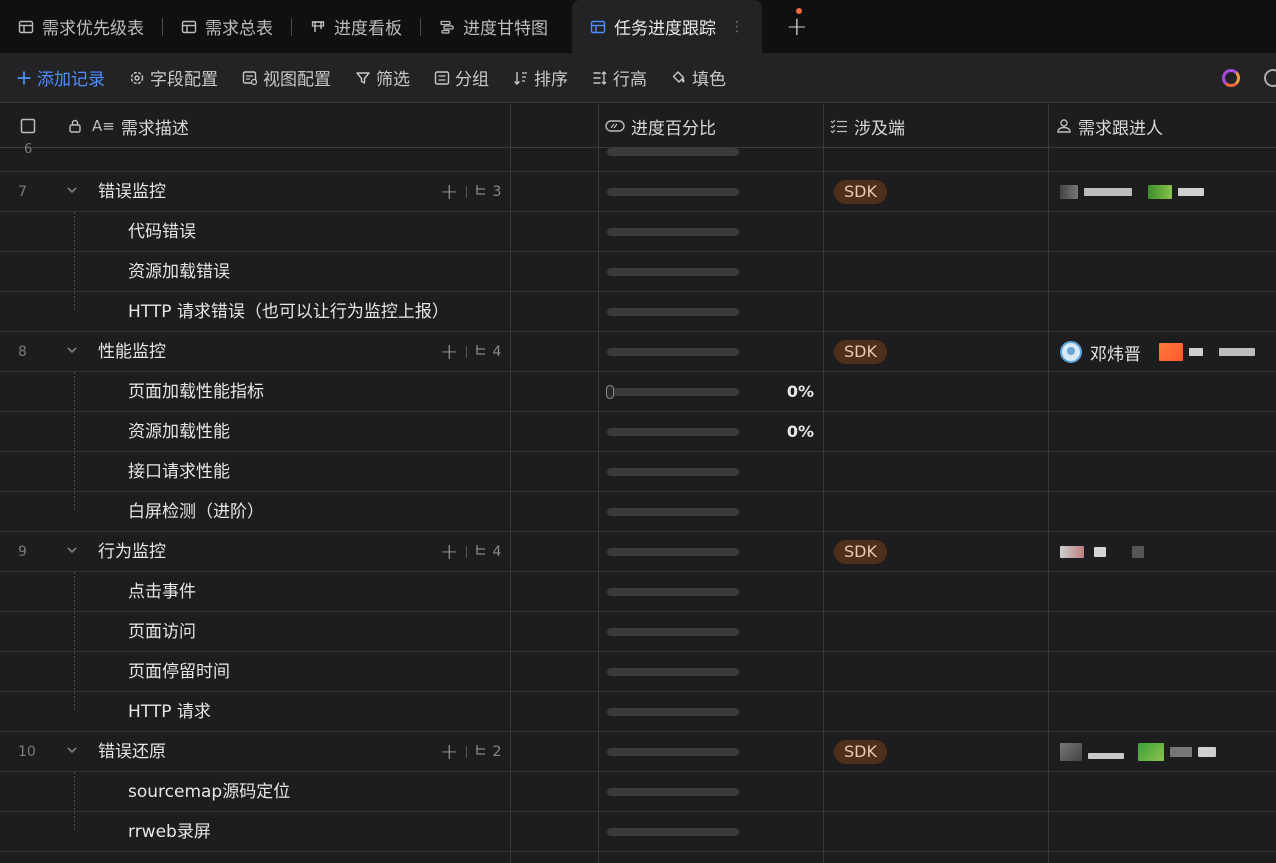 The image size is (1276, 863). What do you see at coordinates (493, 26) in the screenshot?
I see `tab-progress-gantt: 进度甘特图` at bounding box center [493, 26].